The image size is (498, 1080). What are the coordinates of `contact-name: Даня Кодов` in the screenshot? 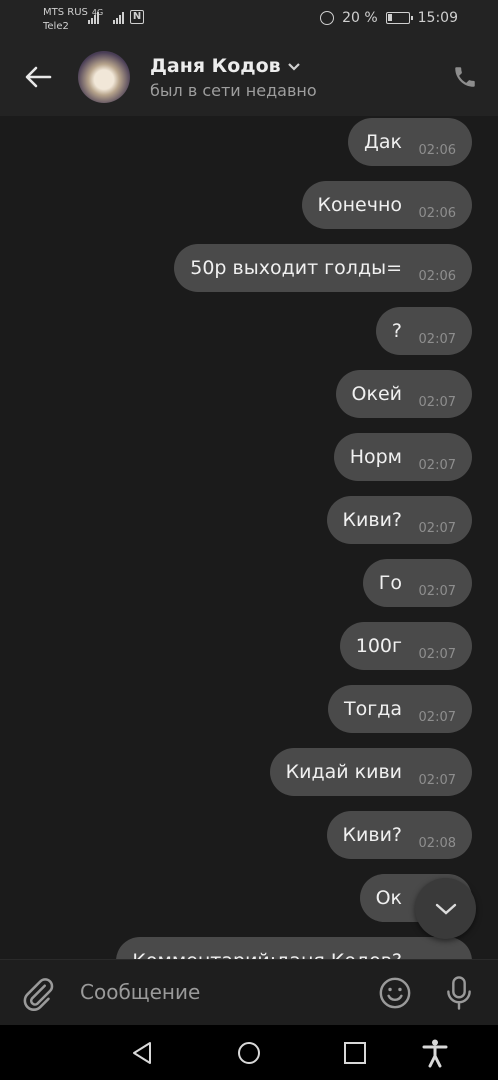 It's located at (215, 65).